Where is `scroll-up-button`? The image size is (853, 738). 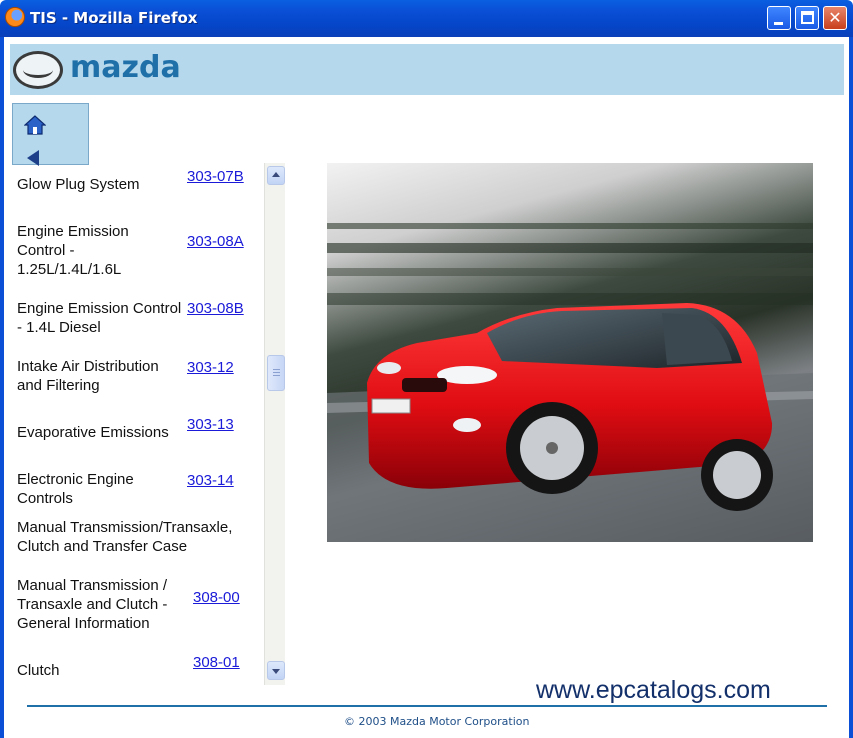
scroll-up-button is located at coordinates (276, 175).